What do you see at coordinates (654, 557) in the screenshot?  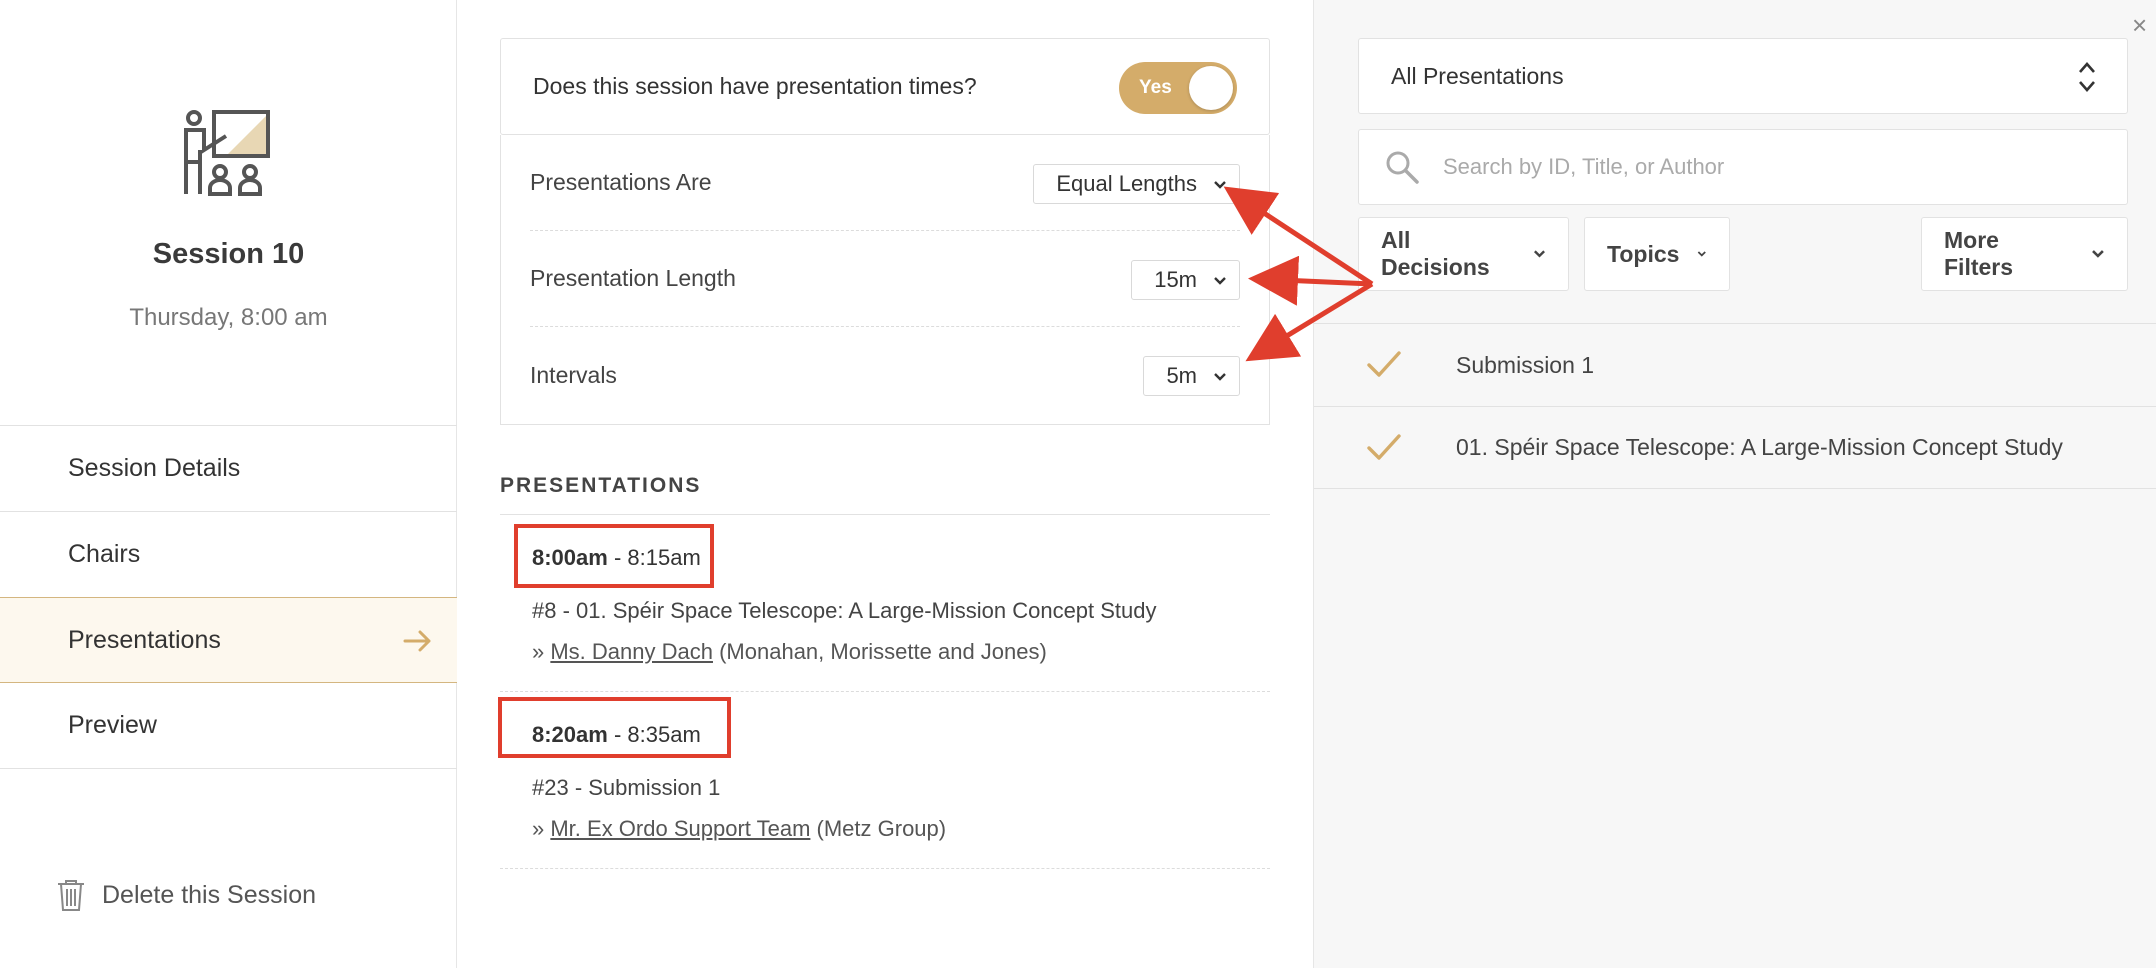 I see `presentation-end: - 8:15am` at bounding box center [654, 557].